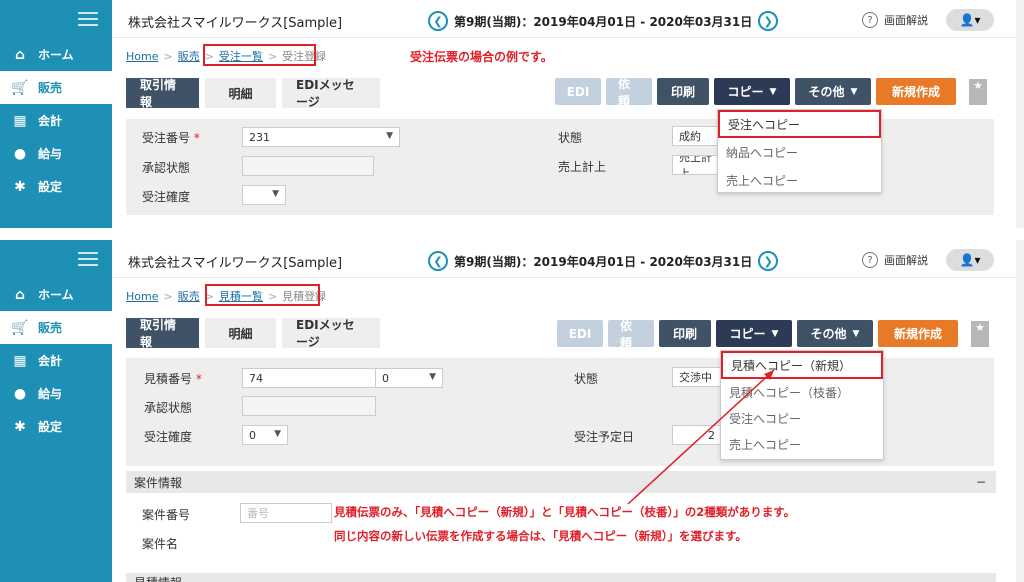  What do you see at coordinates (309, 378) in the screenshot?
I see `est-no-field: 74` at bounding box center [309, 378].